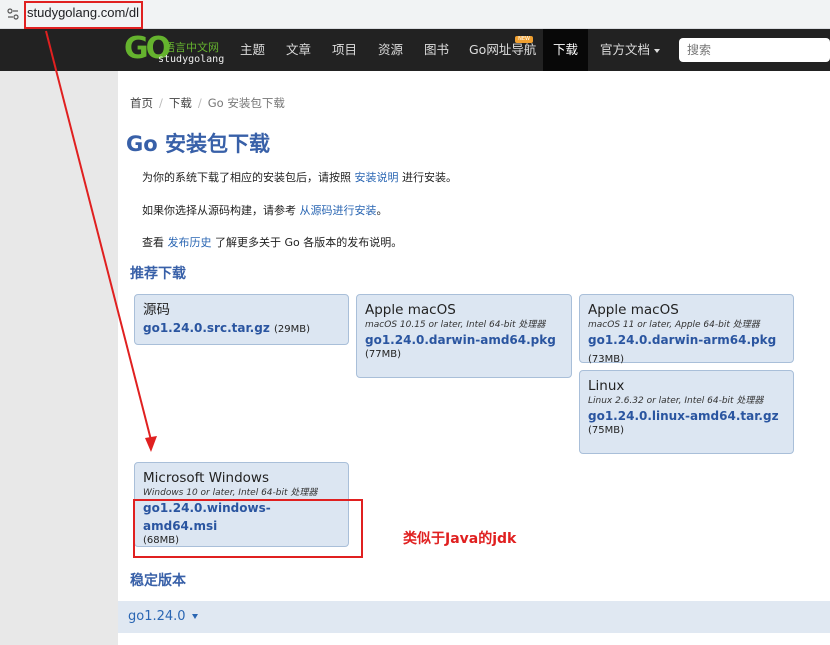  What do you see at coordinates (524, 39) in the screenshot?
I see `new-badge: NEW` at bounding box center [524, 39].